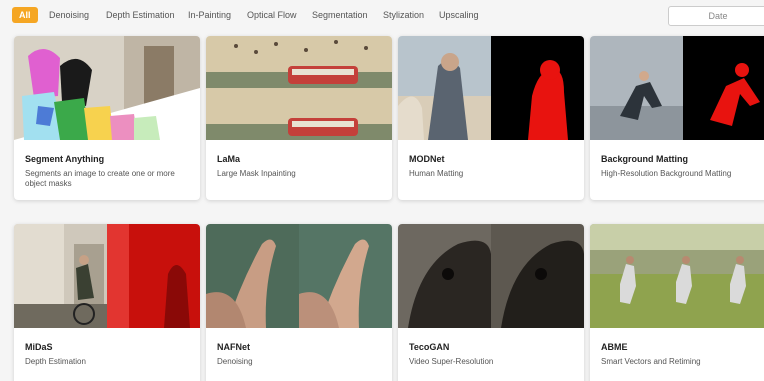  I want to click on filter-chip-in-painting: In-Painting, so click(209, 15).